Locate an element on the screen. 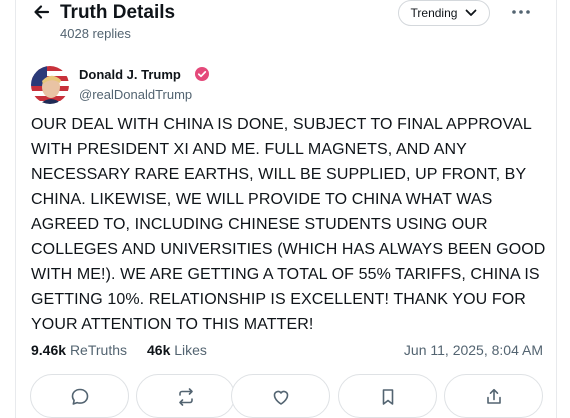 This screenshot has width=570, height=418. like-icon is located at coordinates (280, 397).